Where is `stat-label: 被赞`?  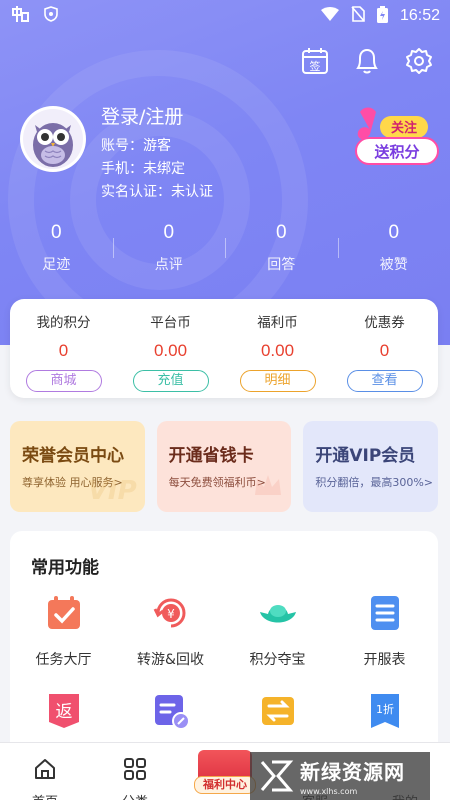
stat-label: 被赞 is located at coordinates (393, 265).